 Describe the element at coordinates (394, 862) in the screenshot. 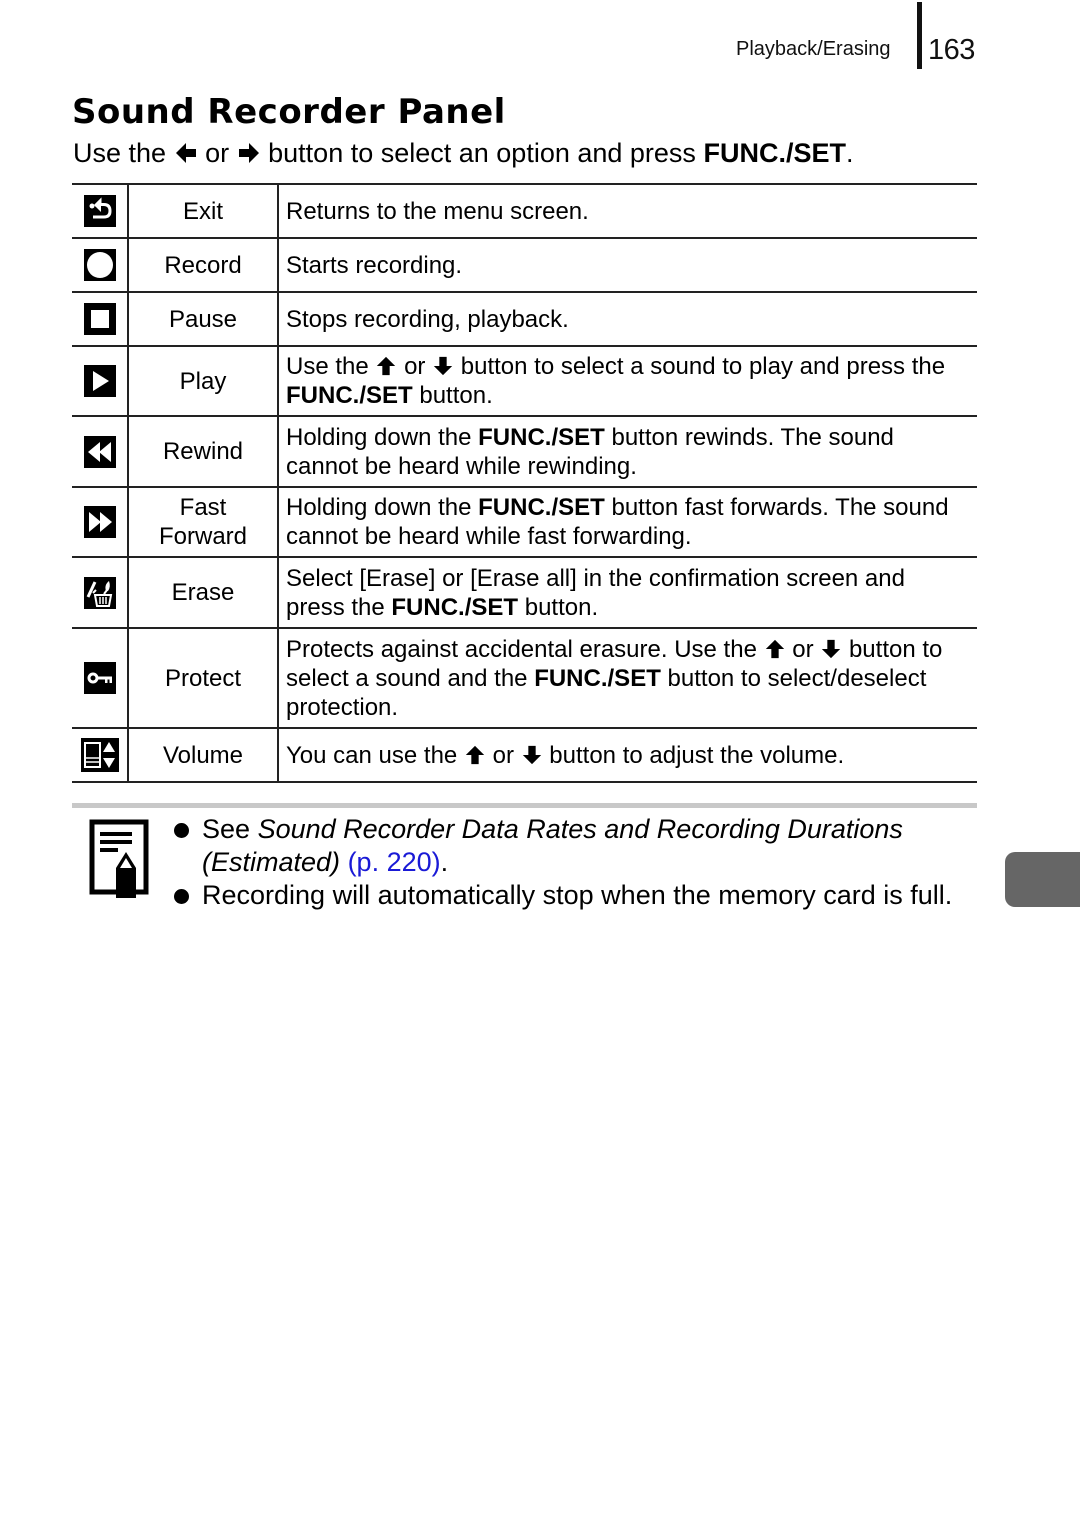

I see `page-reference-link: (p. 220)` at that location.